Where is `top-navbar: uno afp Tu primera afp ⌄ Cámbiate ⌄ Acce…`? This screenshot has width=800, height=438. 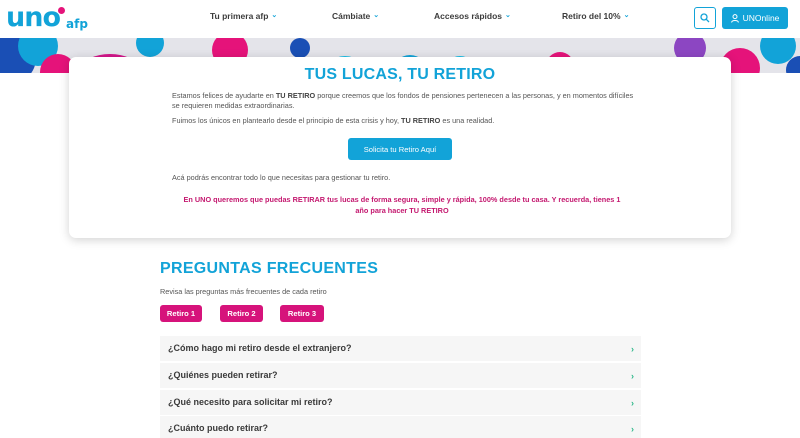 top-navbar: uno afp Tu primera afp ⌄ Cámbiate ⌄ Acce… is located at coordinates (400, 19).